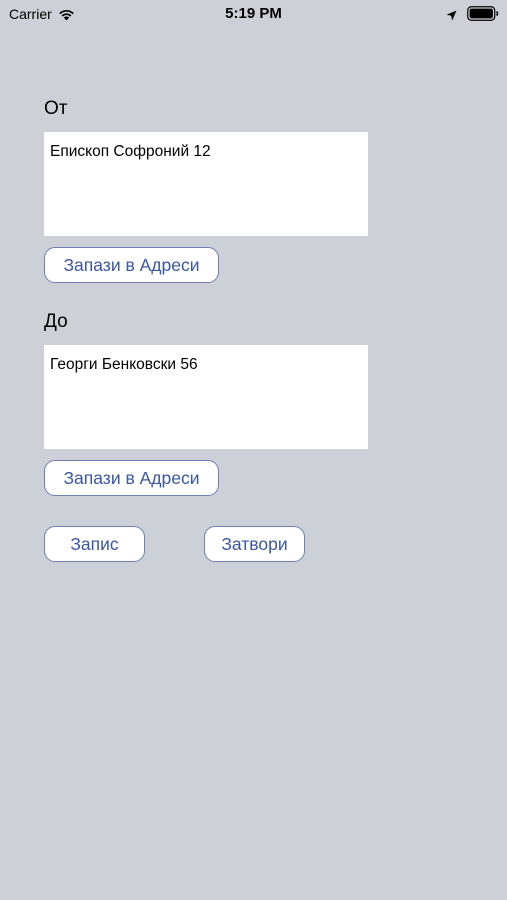 This screenshot has width=507, height=900. What do you see at coordinates (254, 544) in the screenshot?
I see `close-button: Затвори` at bounding box center [254, 544].